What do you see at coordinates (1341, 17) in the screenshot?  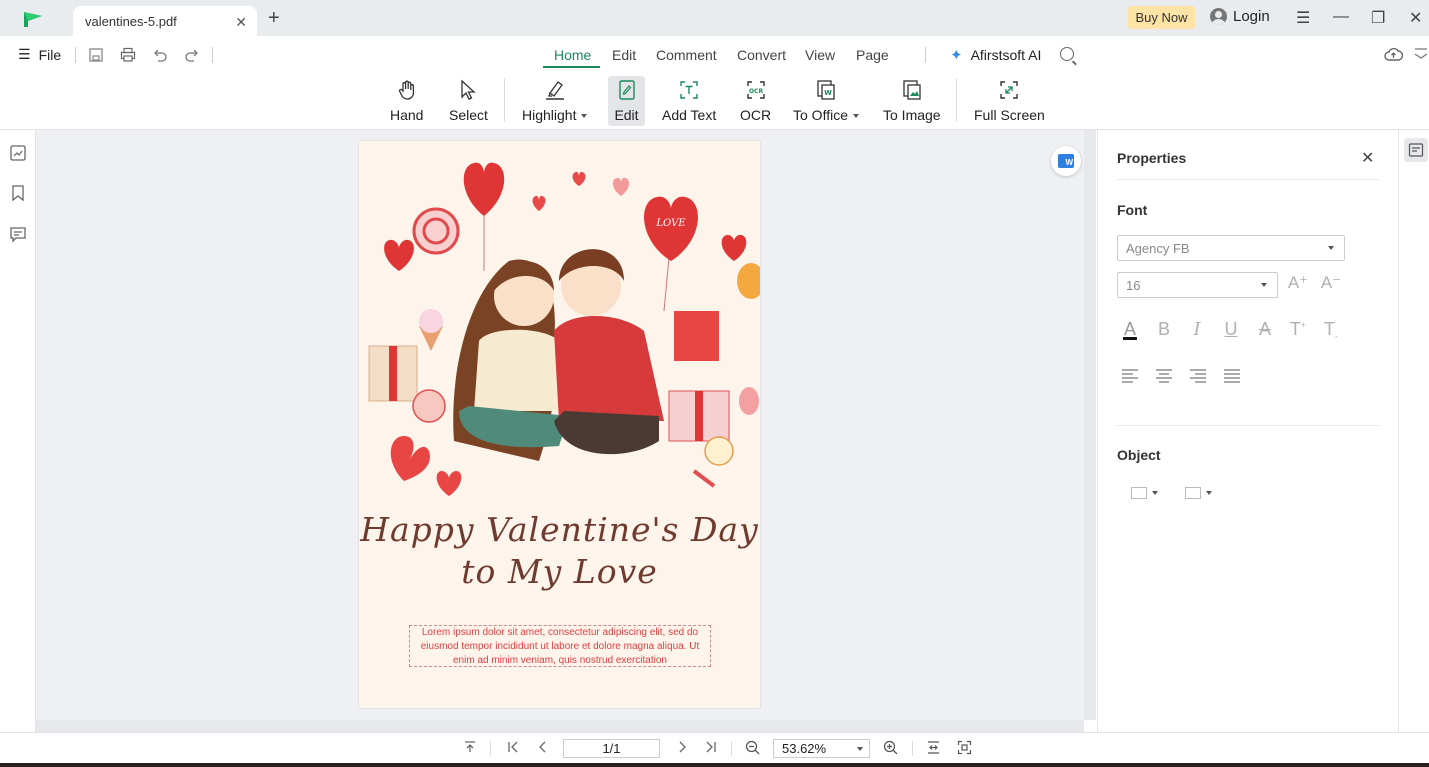 I see `minimize-icon: —` at bounding box center [1341, 17].